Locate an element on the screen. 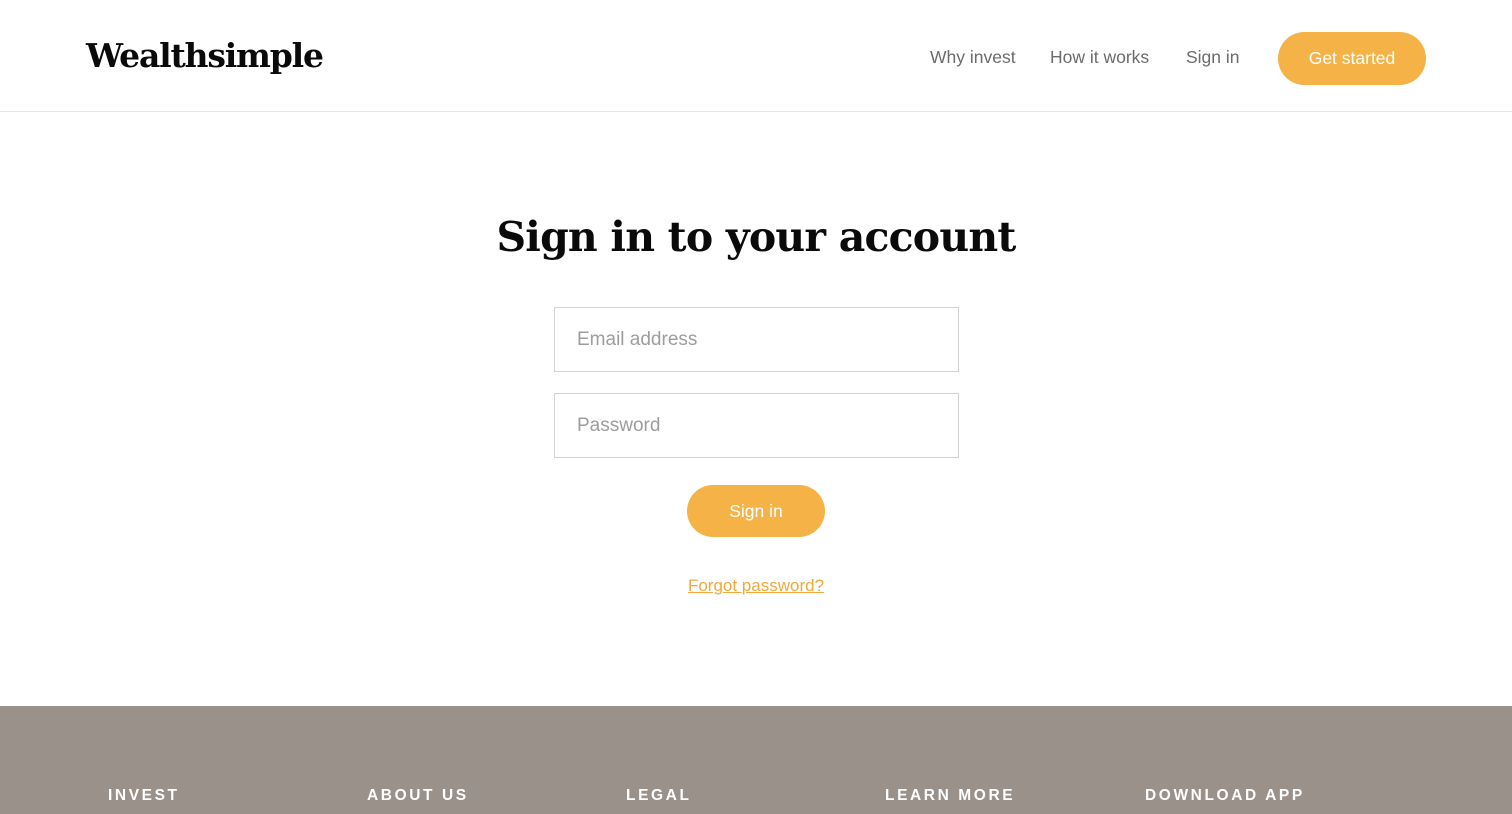 The height and width of the screenshot is (814, 1512). password-field is located at coordinates (756, 425).